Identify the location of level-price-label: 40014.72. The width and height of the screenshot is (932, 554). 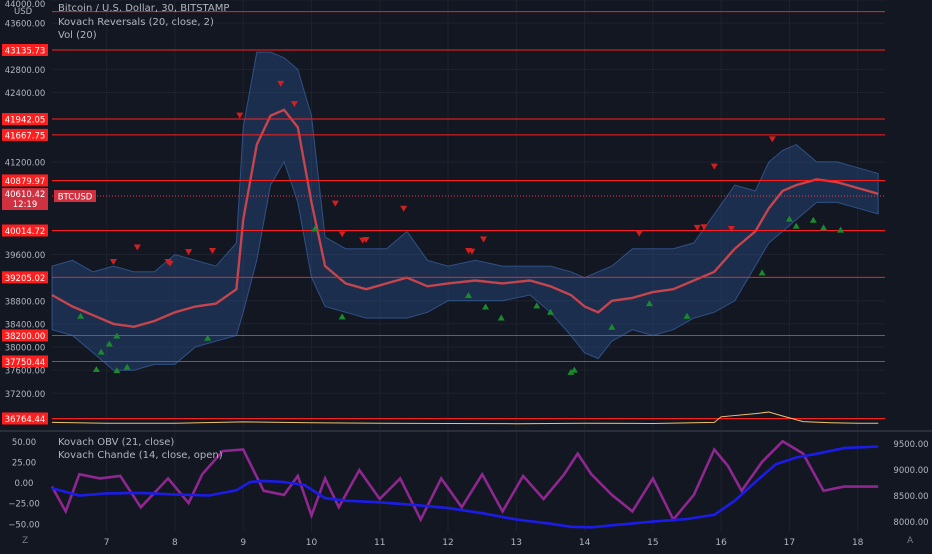
(25, 232).